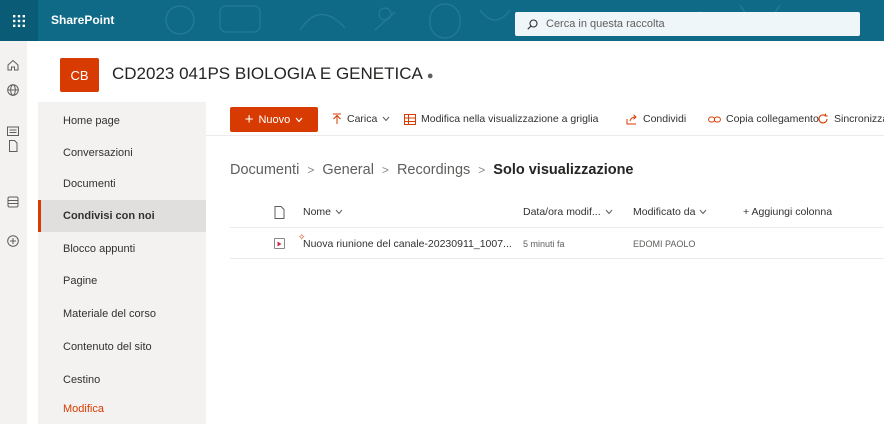 This screenshot has width=884, height=424. I want to click on sync-label: Sincronizza, so click(859, 119).